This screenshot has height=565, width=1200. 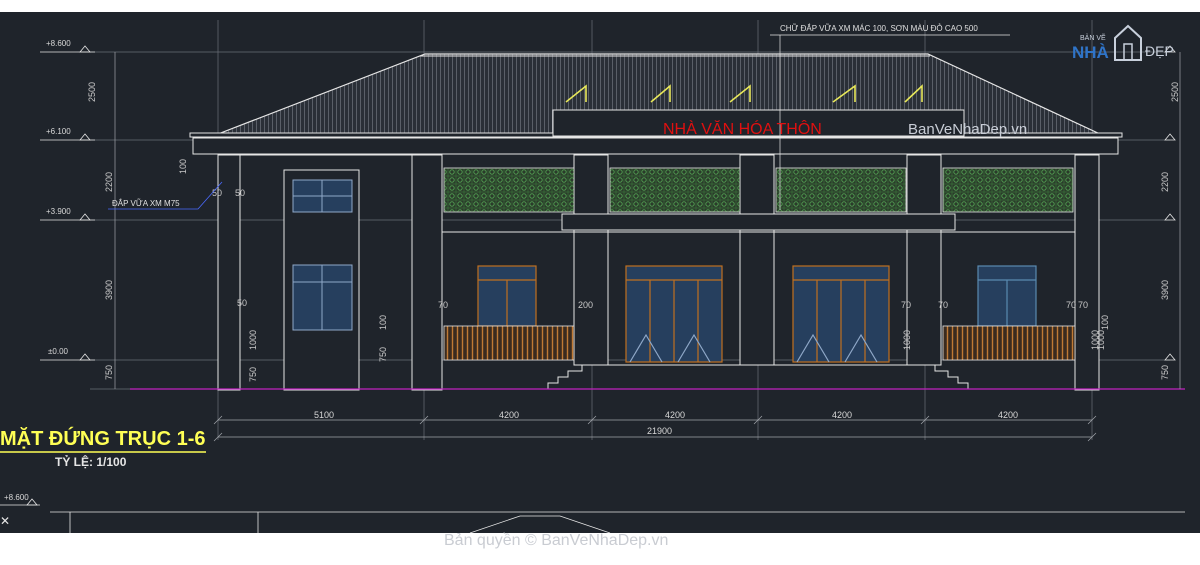 What do you see at coordinates (1007, 296) in the screenshot?
I see `right-window` at bounding box center [1007, 296].